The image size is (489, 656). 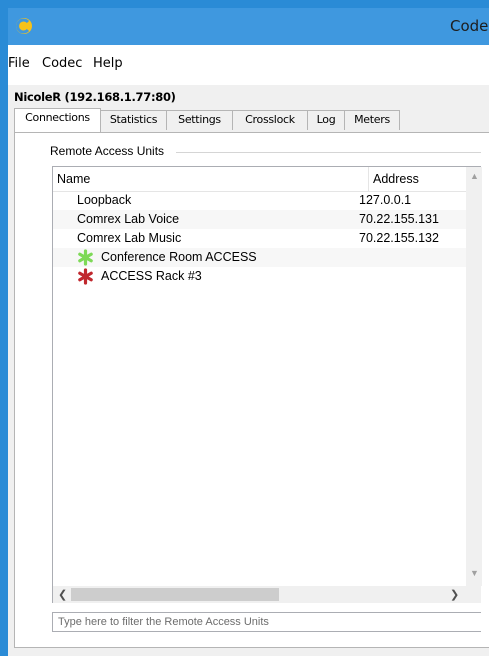 What do you see at coordinates (62, 63) in the screenshot?
I see `menu-codec: Codec` at bounding box center [62, 63].